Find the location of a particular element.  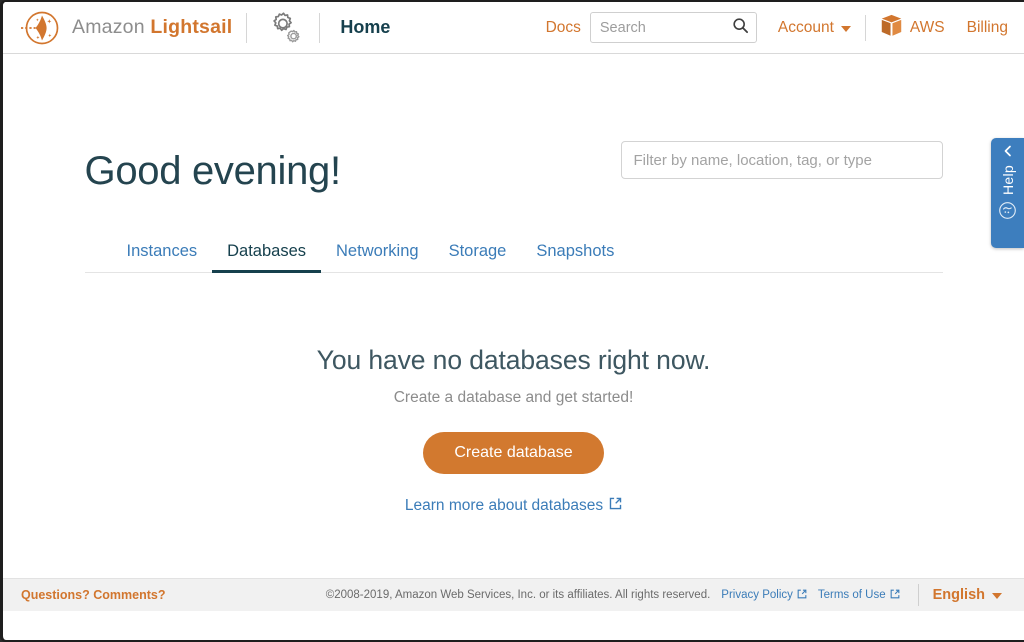

terms-of-use-link: Terms of Use is located at coordinates (859, 595).